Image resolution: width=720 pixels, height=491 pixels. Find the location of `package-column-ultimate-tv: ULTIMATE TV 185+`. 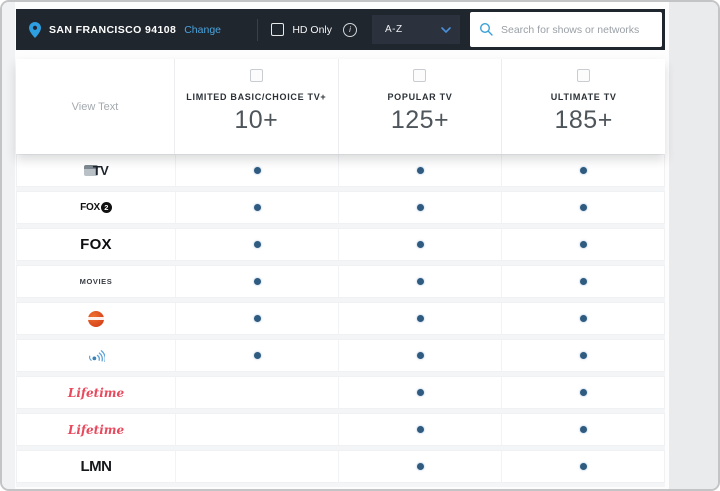

package-column-ultimate-tv: ULTIMATE TV 185+ is located at coordinates (583, 106).